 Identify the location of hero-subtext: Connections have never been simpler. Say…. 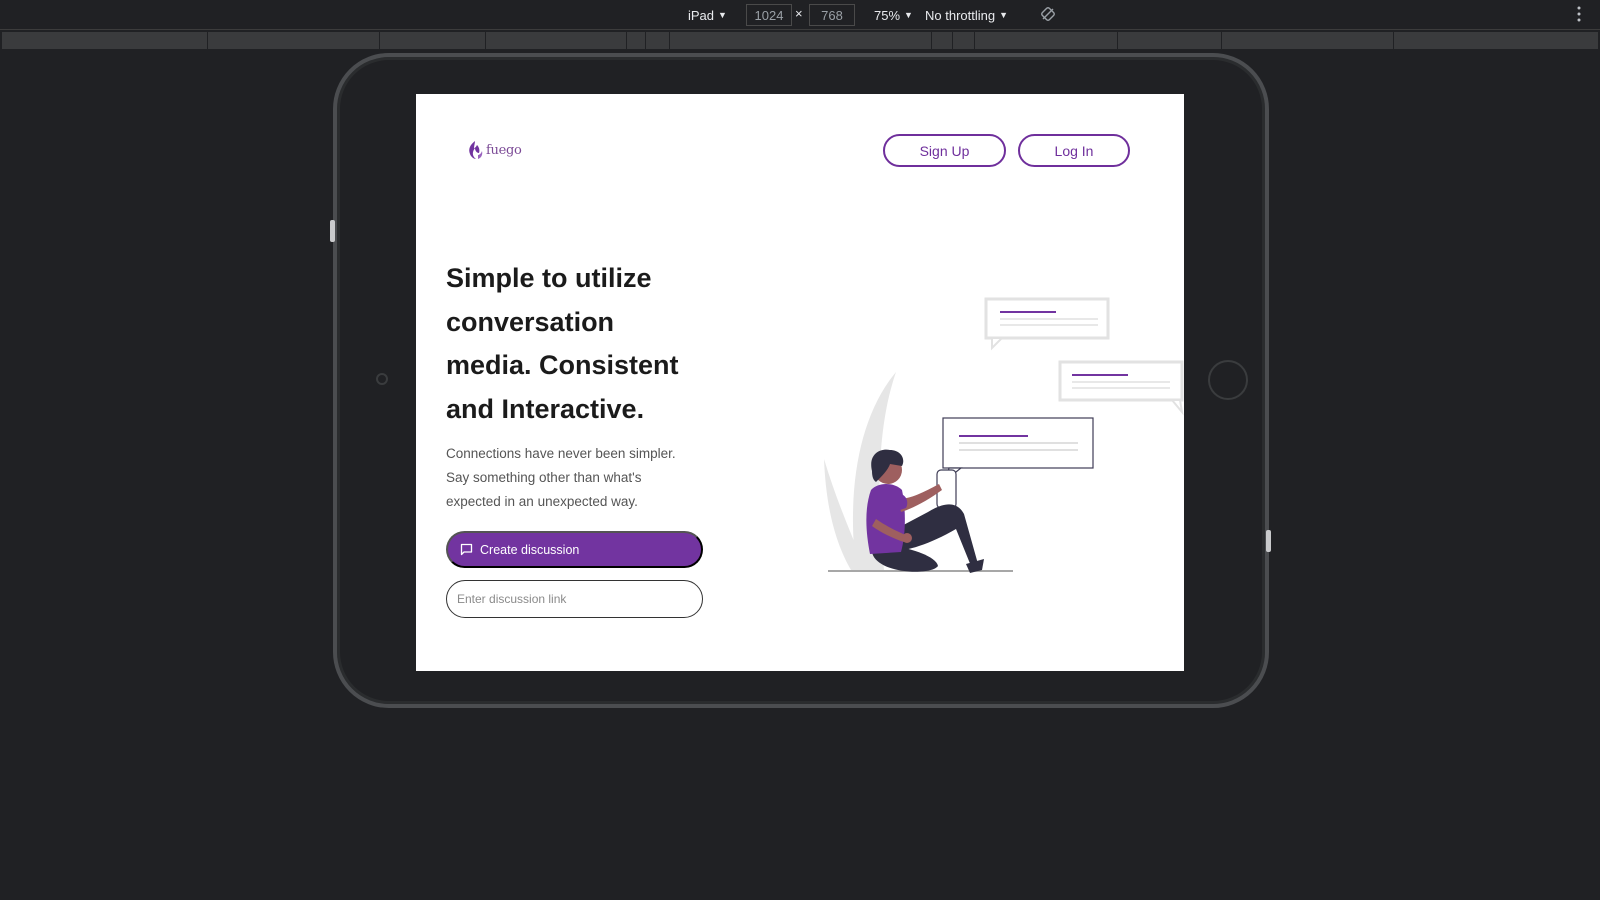
(561, 477).